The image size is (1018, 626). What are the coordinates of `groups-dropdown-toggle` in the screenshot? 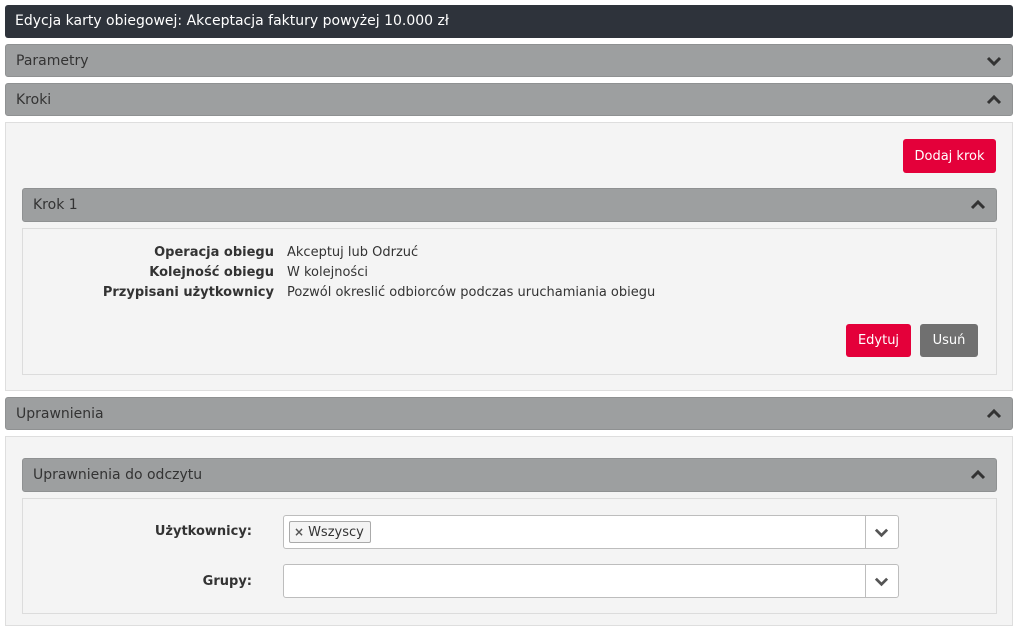 It's located at (881, 581).